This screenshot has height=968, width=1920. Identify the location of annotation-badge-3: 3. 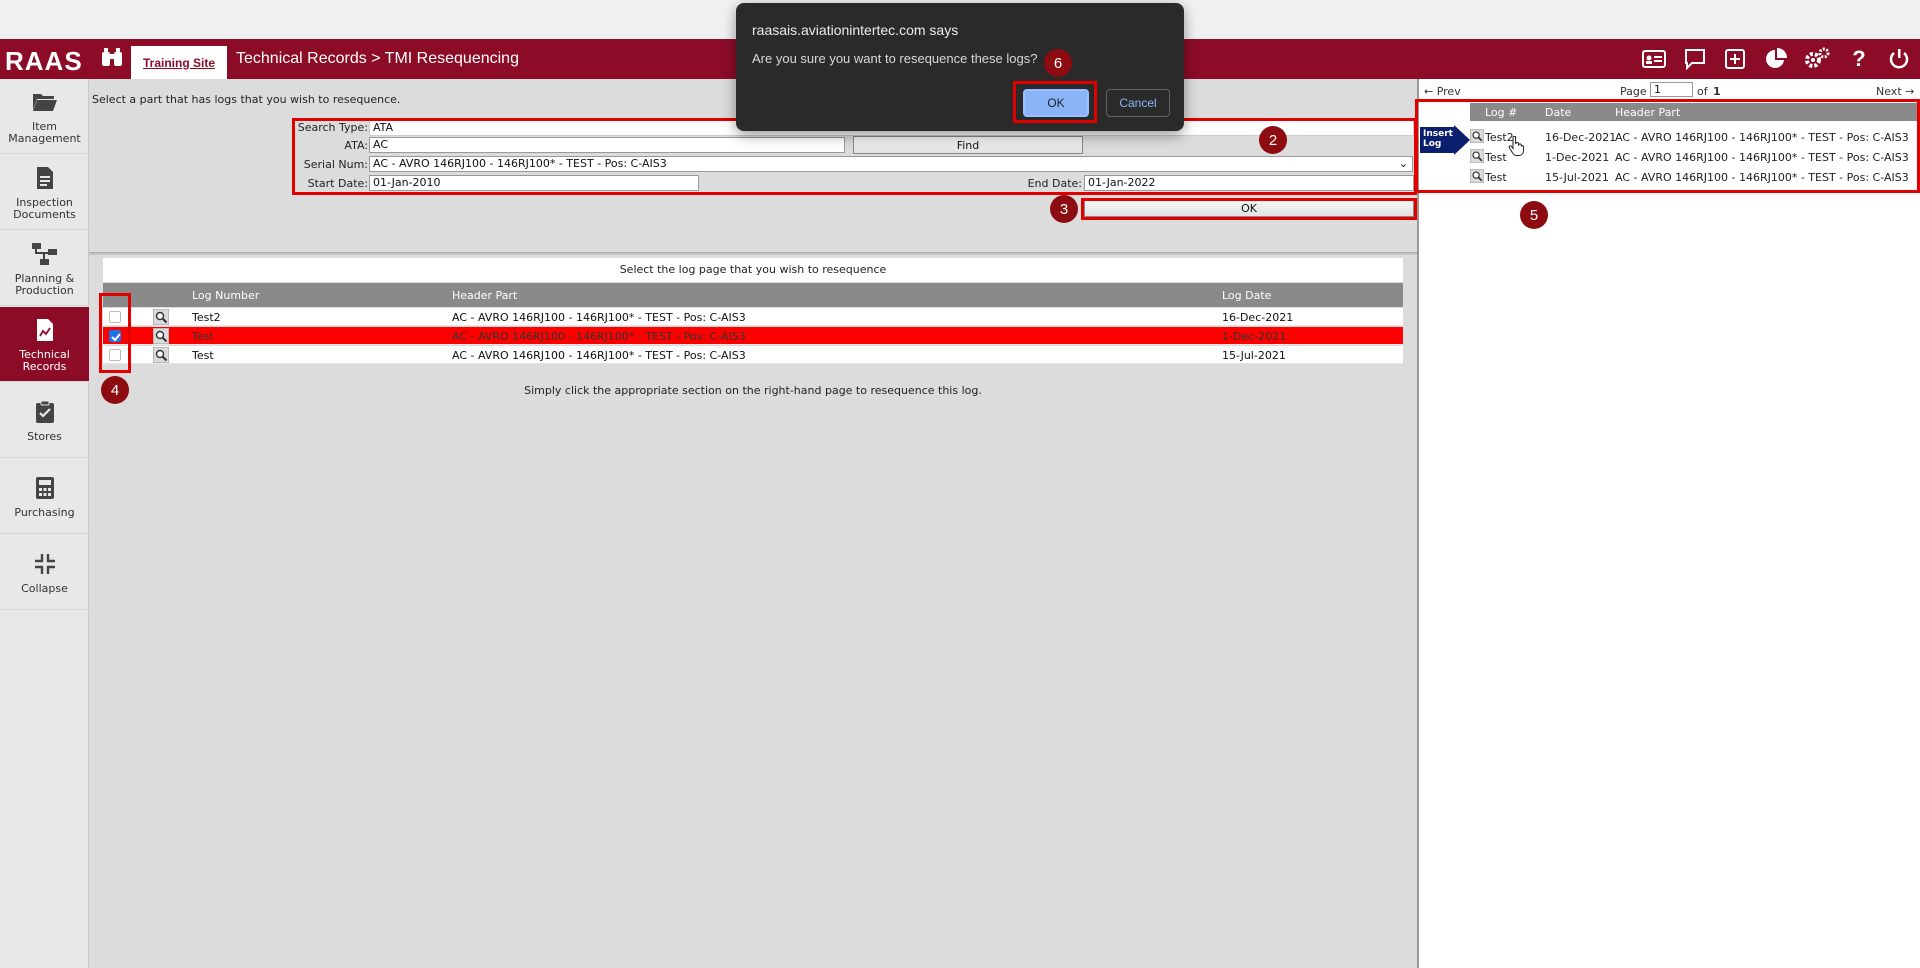
(1064, 209).